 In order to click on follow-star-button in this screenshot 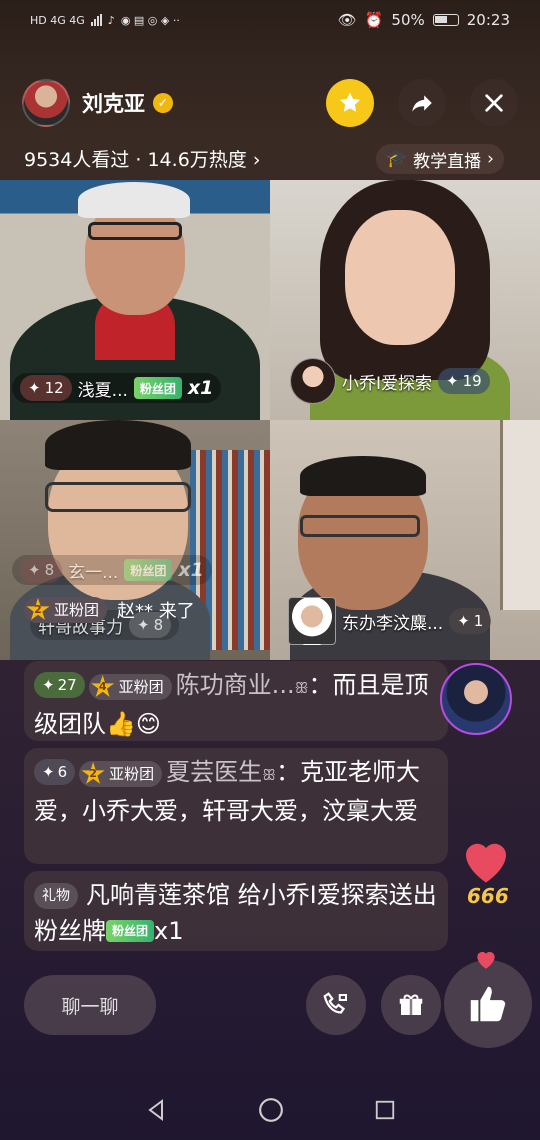, I will do `click(350, 103)`.